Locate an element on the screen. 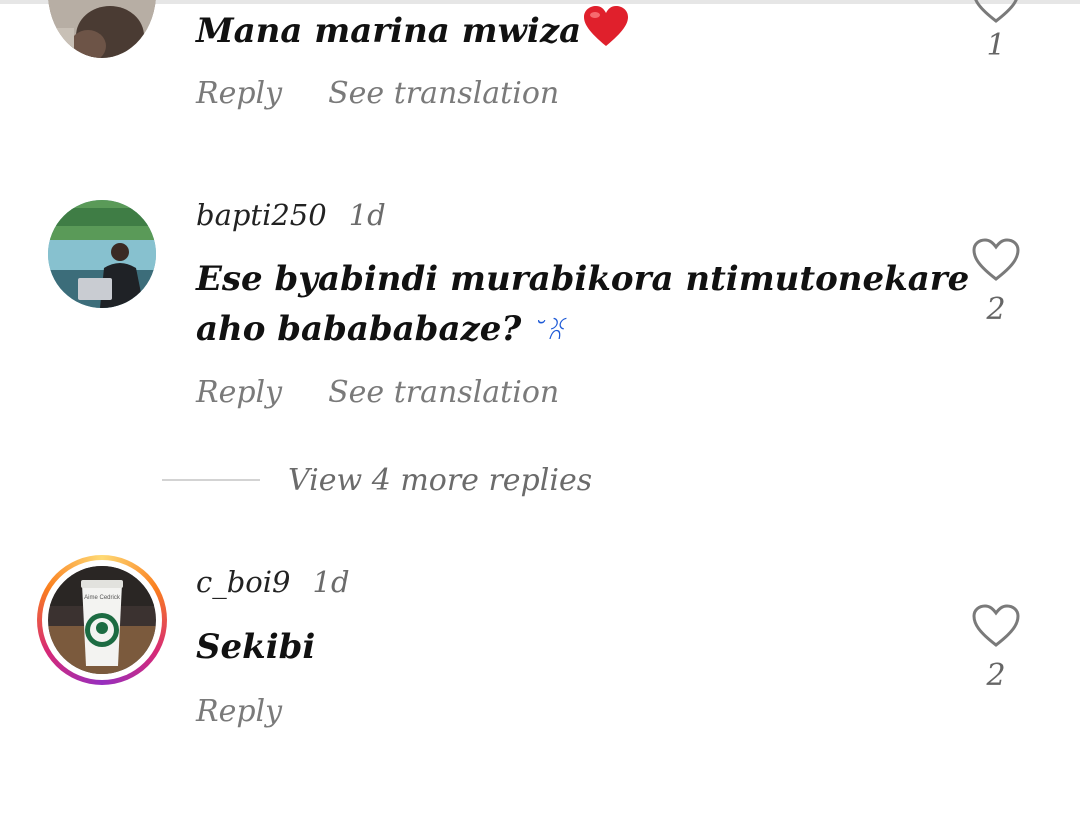  view-more-replies-button: View 4 more replies is located at coordinates (377, 480).